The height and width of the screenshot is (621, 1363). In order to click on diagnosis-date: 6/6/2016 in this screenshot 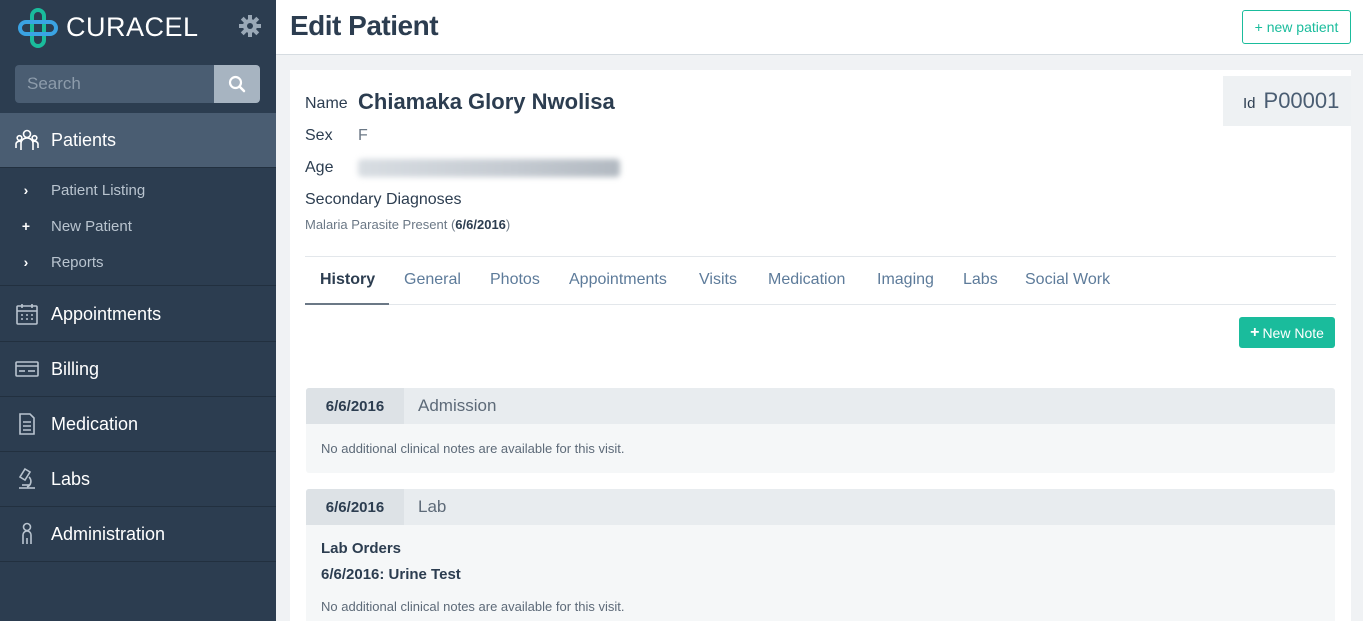, I will do `click(480, 224)`.